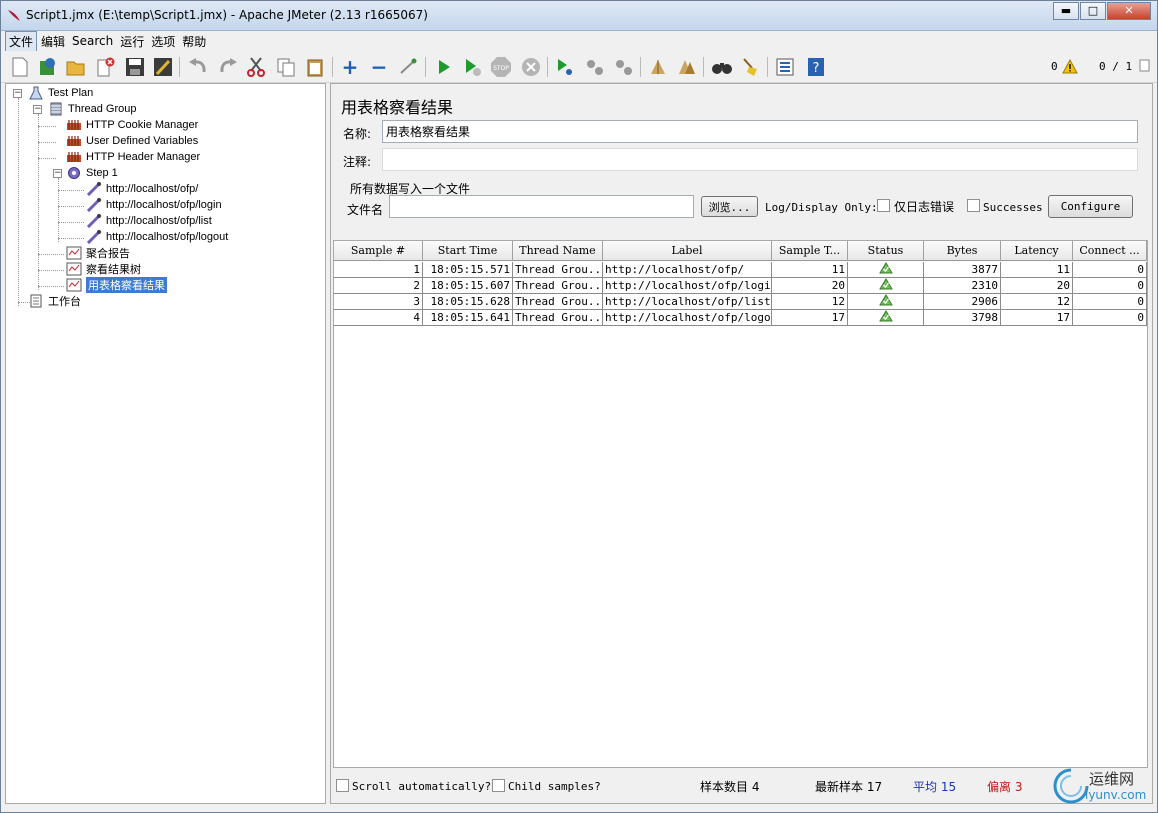 The image size is (1158, 813). Describe the element at coordinates (286, 67) in the screenshot. I see `copy-icon` at that location.